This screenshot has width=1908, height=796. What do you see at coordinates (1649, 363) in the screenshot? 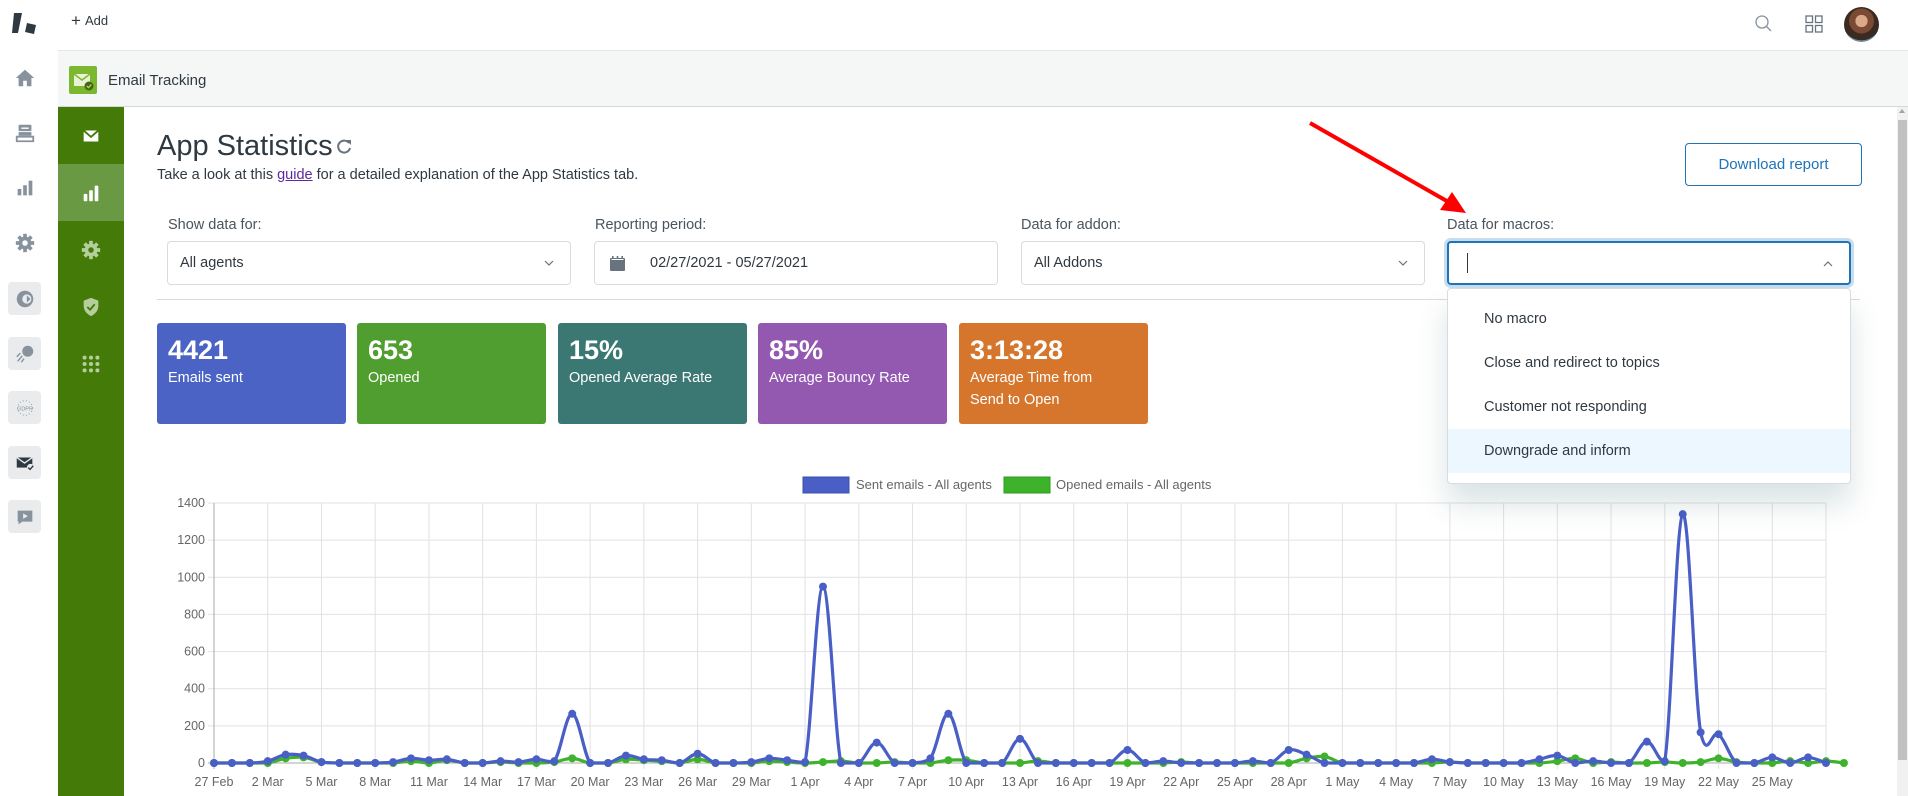
I see `menu-item-close-and-redirect: Close and redirect to topics` at bounding box center [1649, 363].